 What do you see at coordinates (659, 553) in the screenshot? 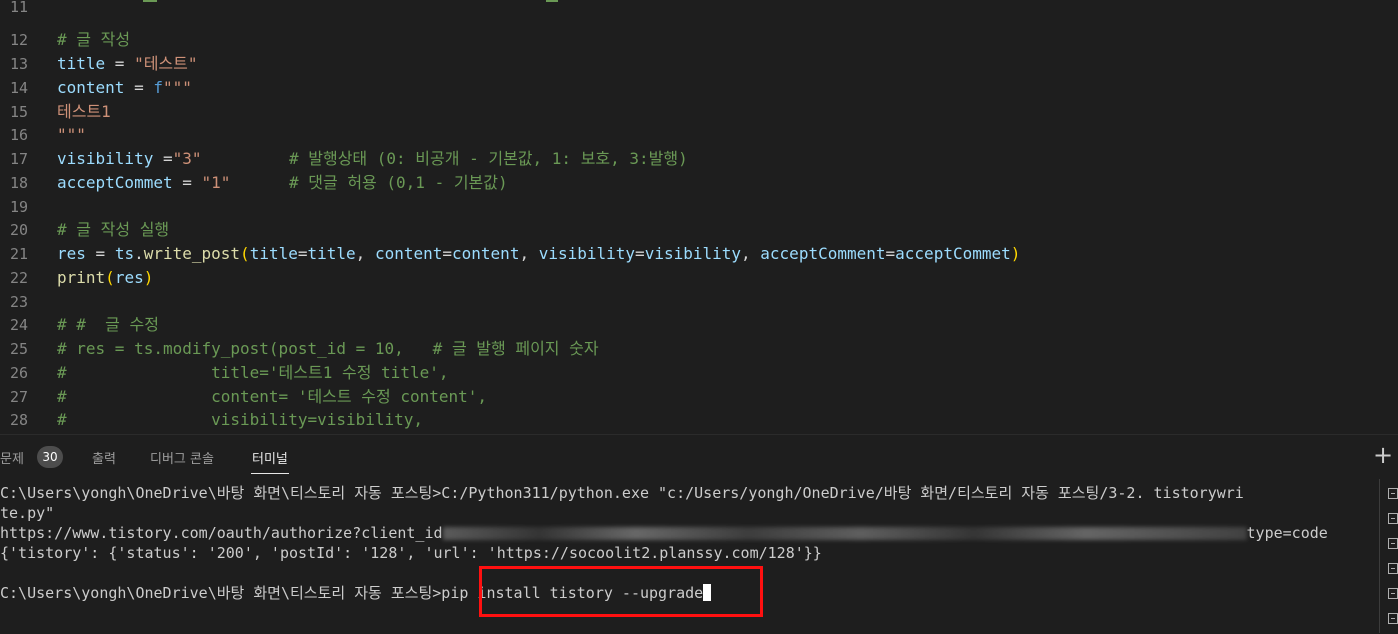
I see `result-suffix: https://socoolit2.planssy.com/128'}}` at bounding box center [659, 553].